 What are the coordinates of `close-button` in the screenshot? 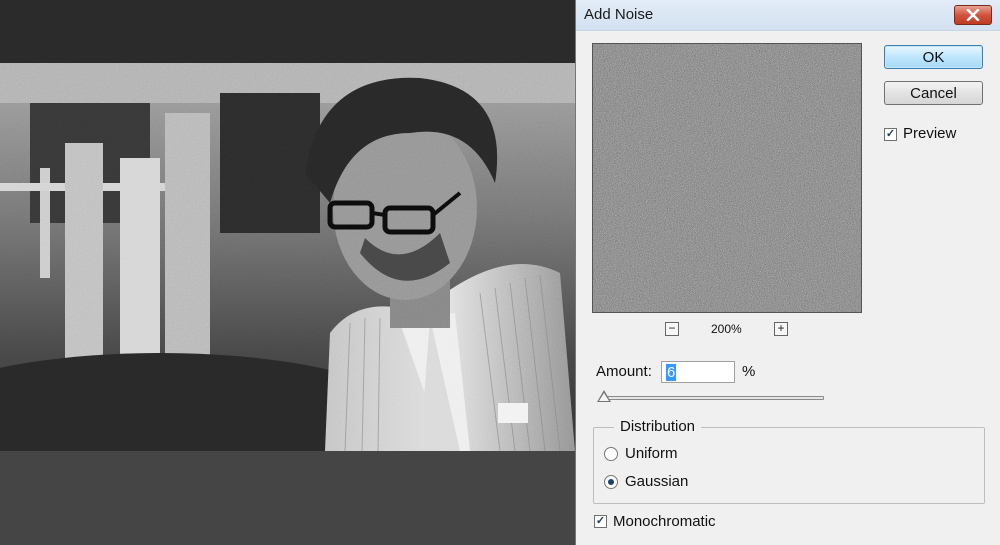 It's located at (973, 15).